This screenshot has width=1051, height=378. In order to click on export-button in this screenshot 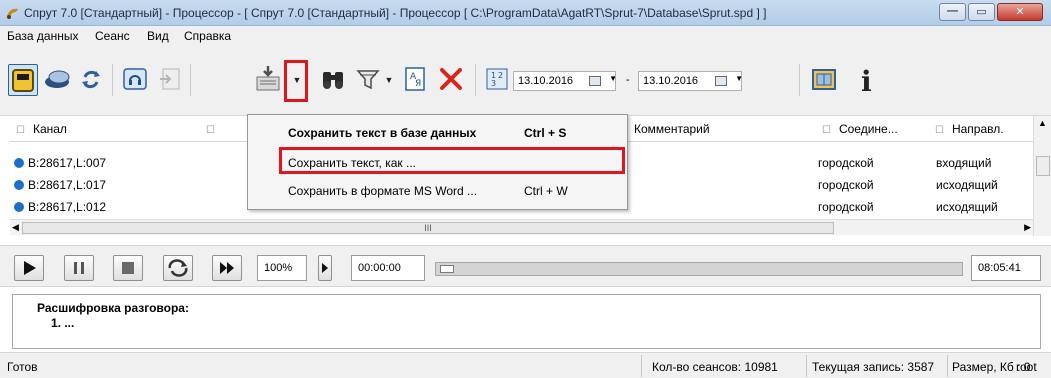, I will do `click(170, 80)`.